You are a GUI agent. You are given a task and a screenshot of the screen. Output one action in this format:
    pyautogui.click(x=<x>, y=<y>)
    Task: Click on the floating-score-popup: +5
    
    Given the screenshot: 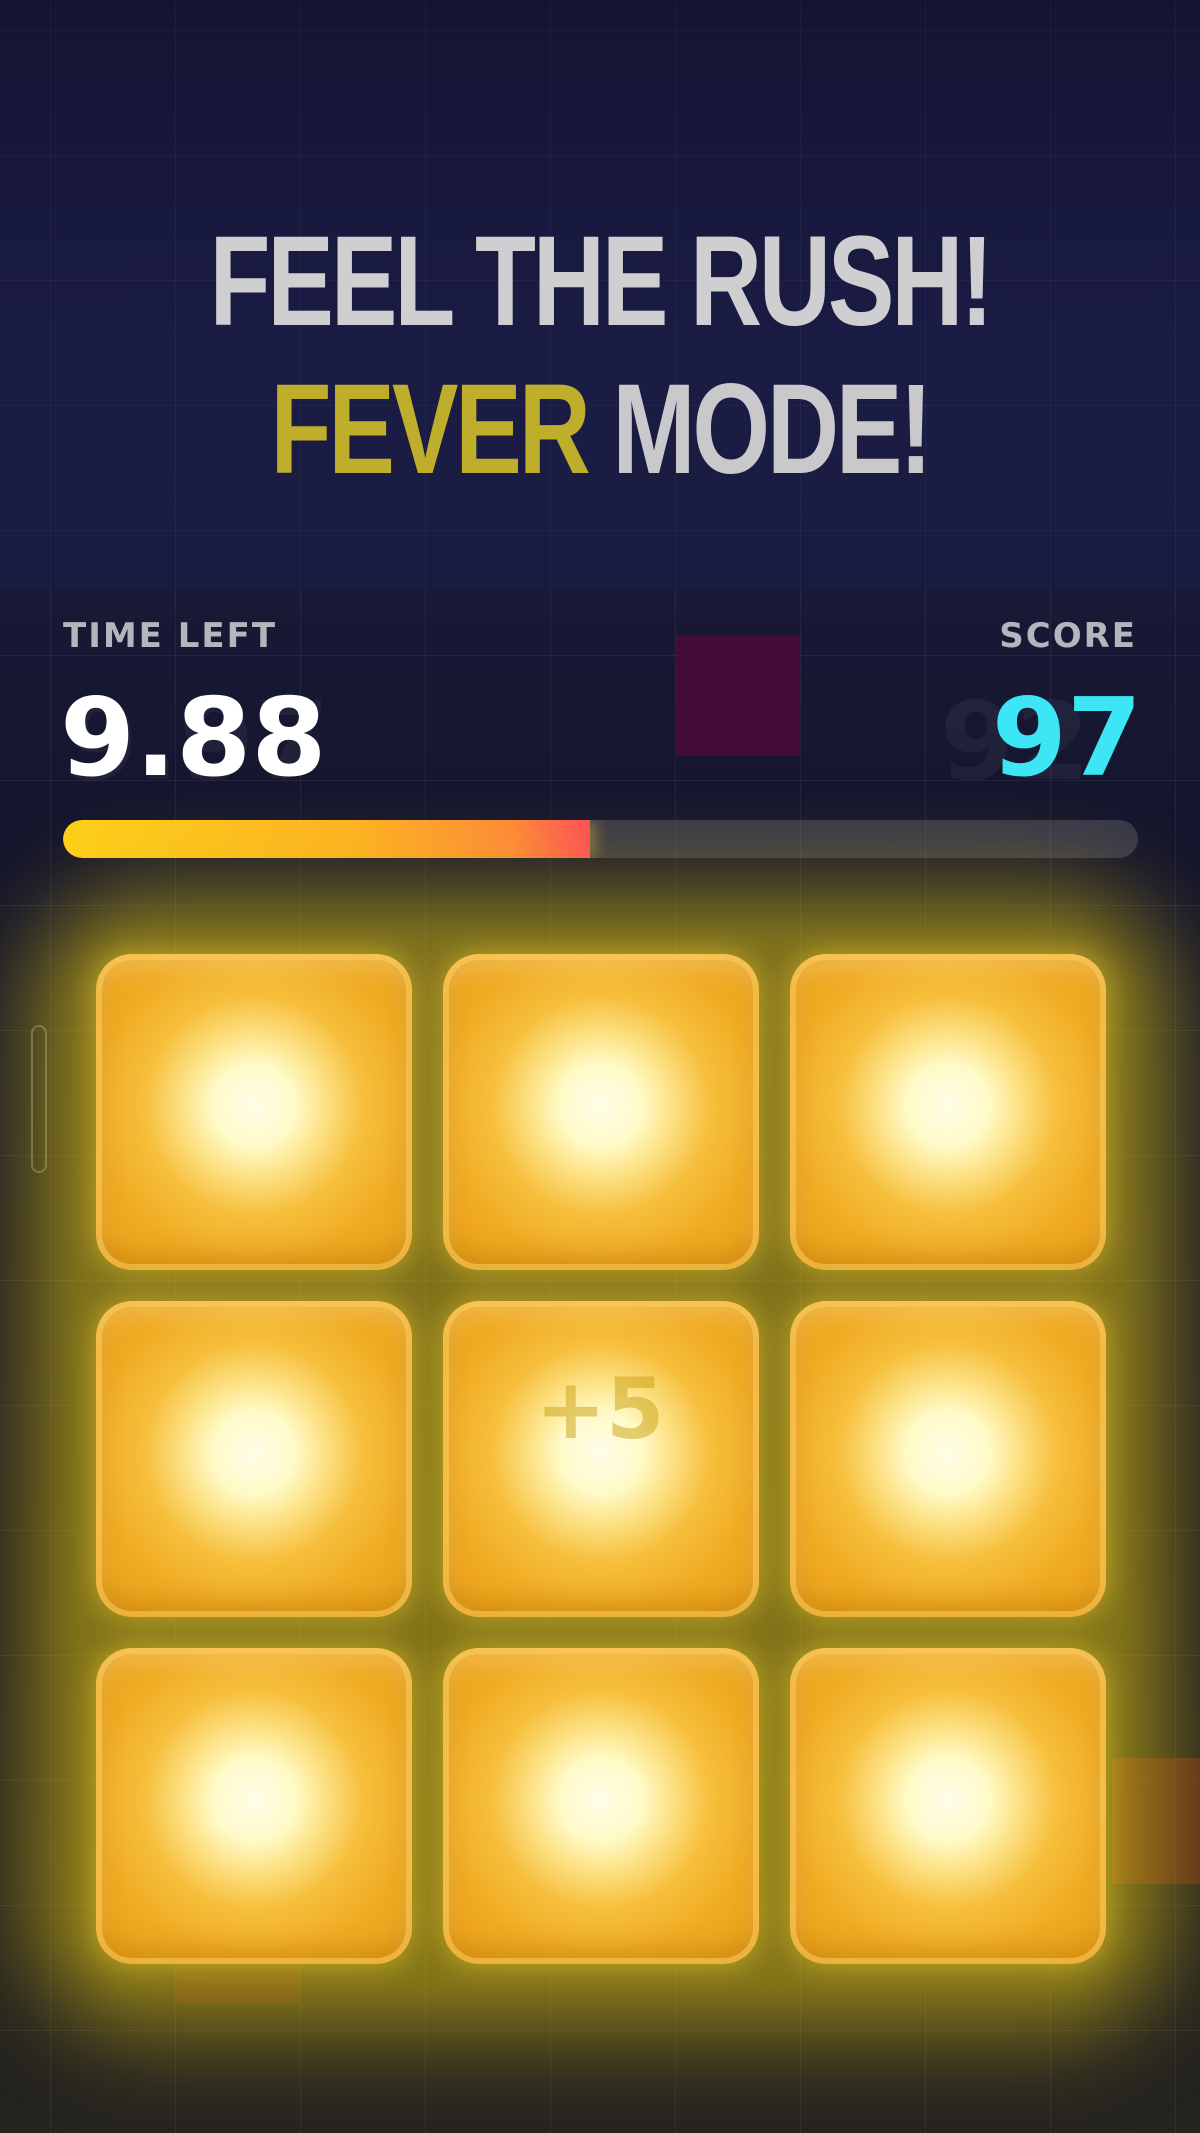 What is the action you would take?
    pyautogui.click(x=600, y=1409)
    